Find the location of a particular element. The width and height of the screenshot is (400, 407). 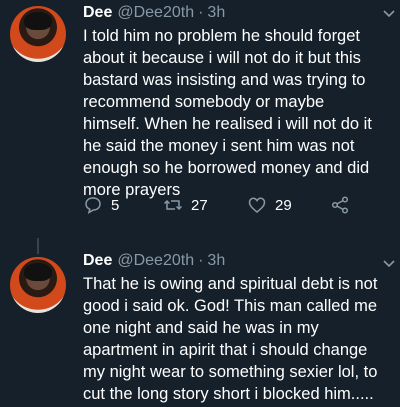

reply-button: 5 is located at coordinates (101, 205).